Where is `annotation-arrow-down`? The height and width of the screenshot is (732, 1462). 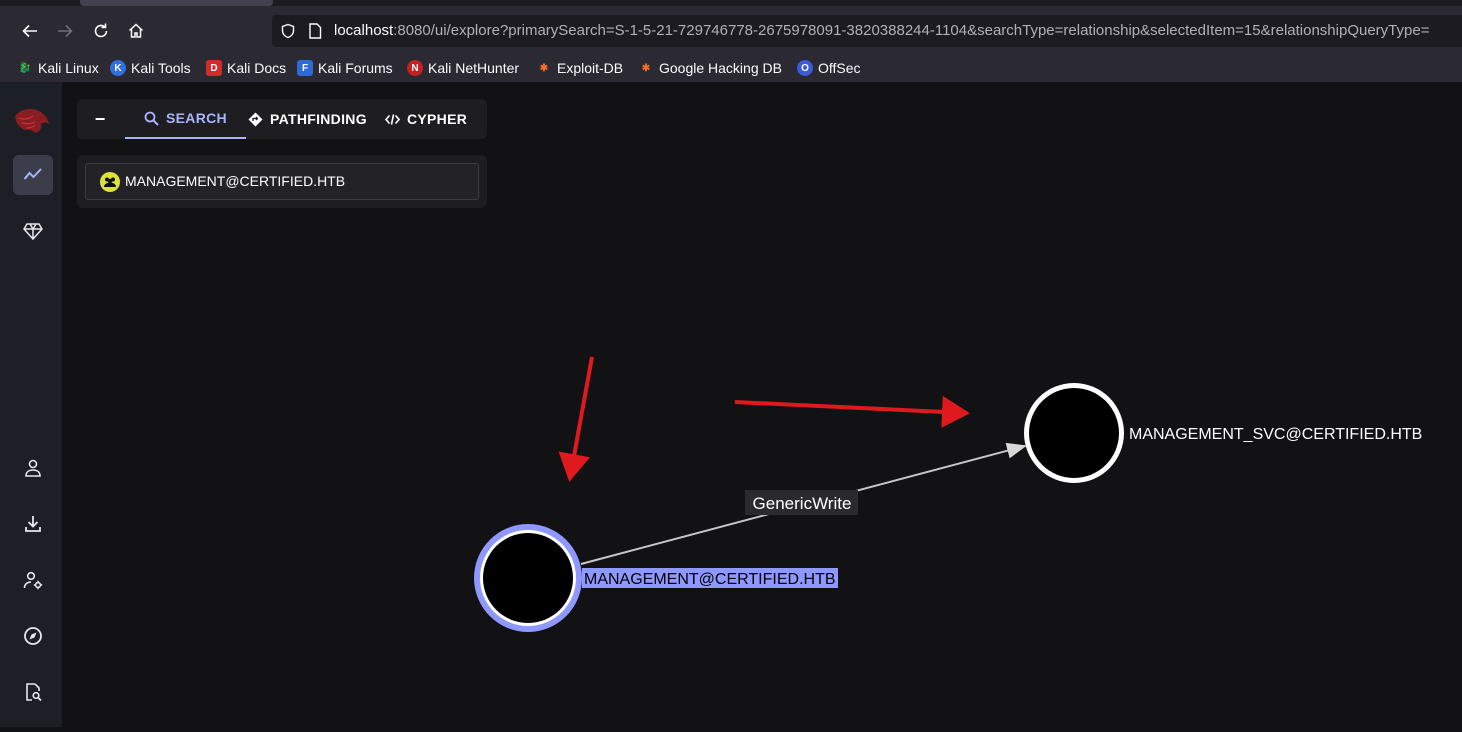 annotation-arrow-down is located at coordinates (576, 419).